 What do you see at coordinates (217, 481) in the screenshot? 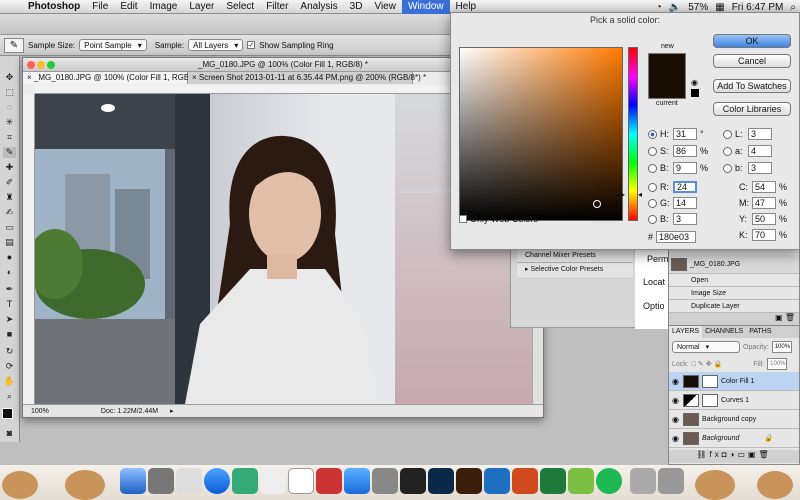
I see `safari-icon` at bounding box center [217, 481].